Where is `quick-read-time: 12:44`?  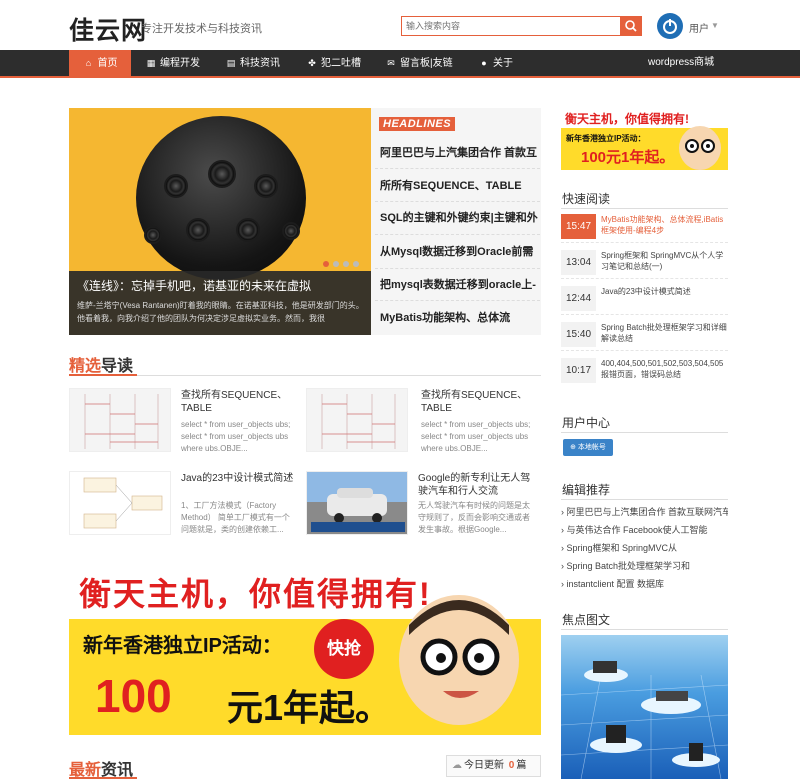
quick-read-time: 12:44 is located at coordinates (578, 298).